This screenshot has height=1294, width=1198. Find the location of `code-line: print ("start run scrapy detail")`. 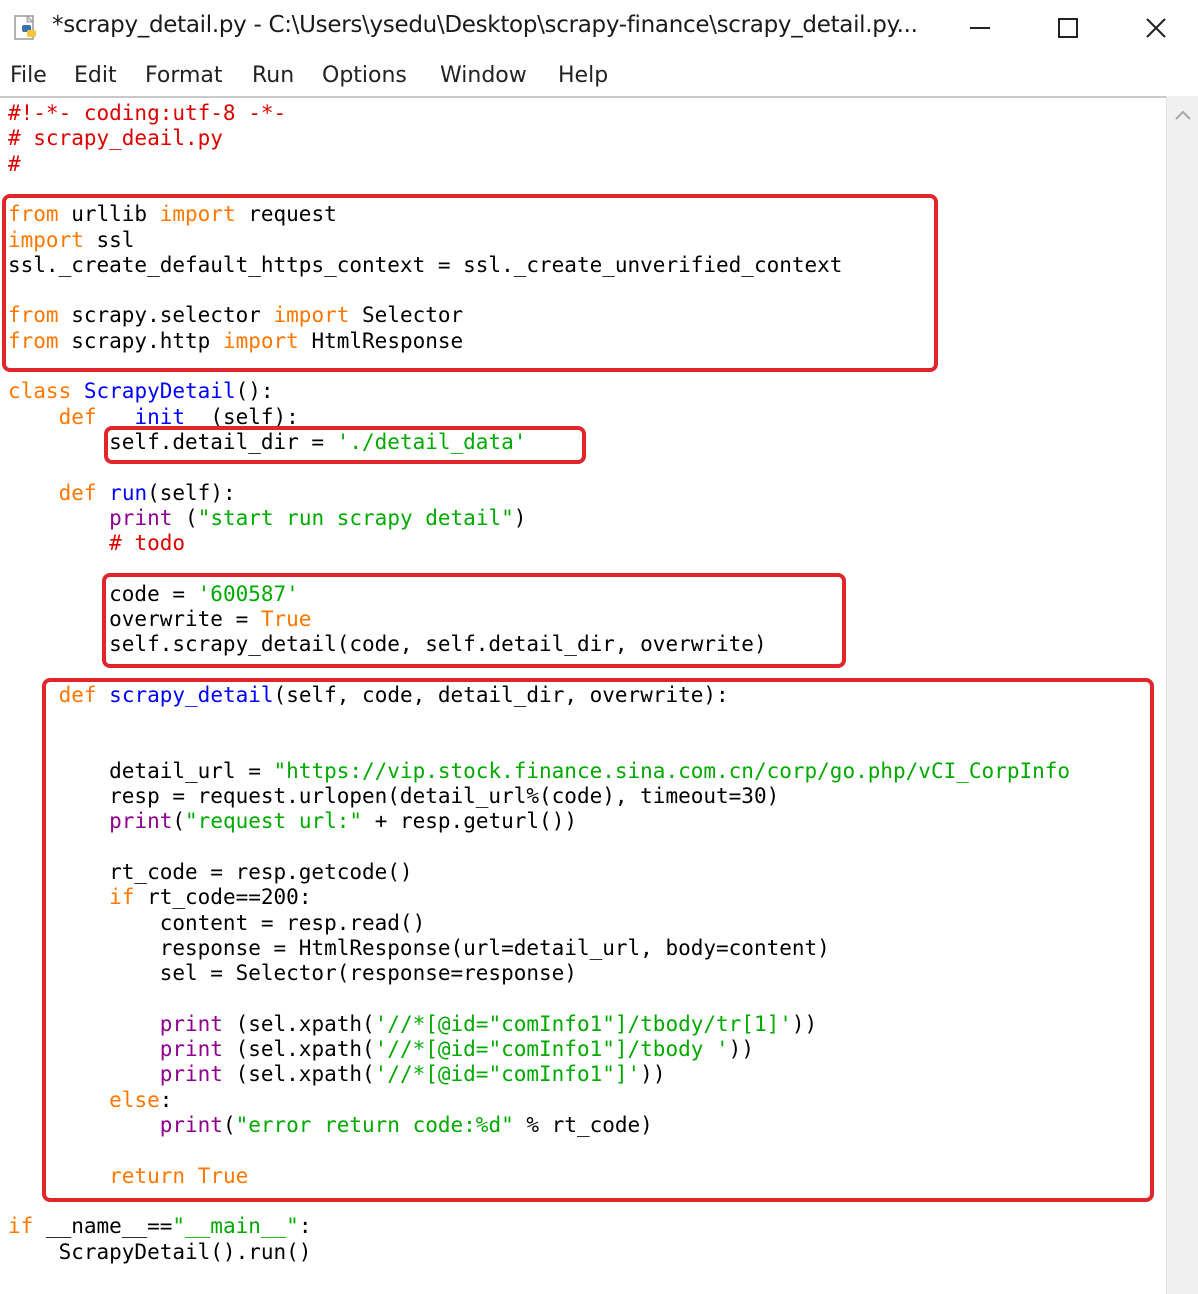

code-line: print ("start run scrapy detail") is located at coordinates (267, 518).